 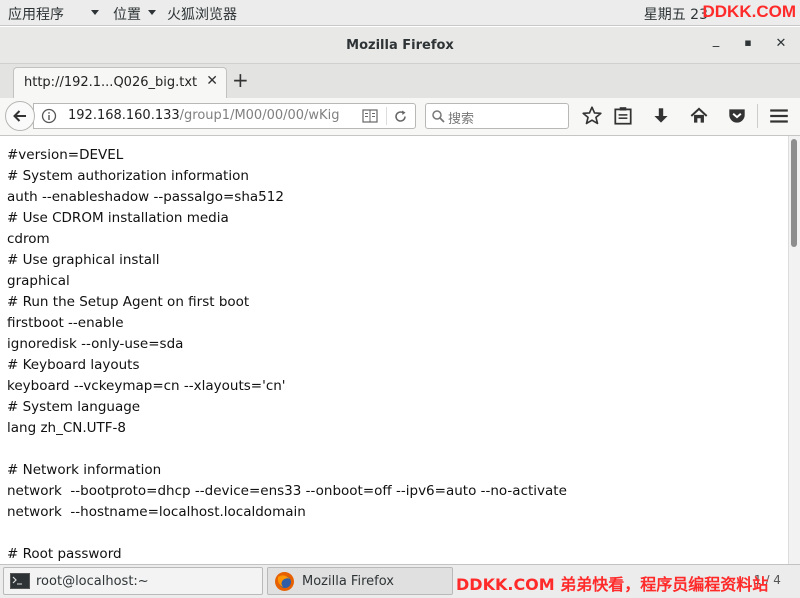 I want to click on task-firefox: Mozilla Firefox, so click(x=360, y=581).